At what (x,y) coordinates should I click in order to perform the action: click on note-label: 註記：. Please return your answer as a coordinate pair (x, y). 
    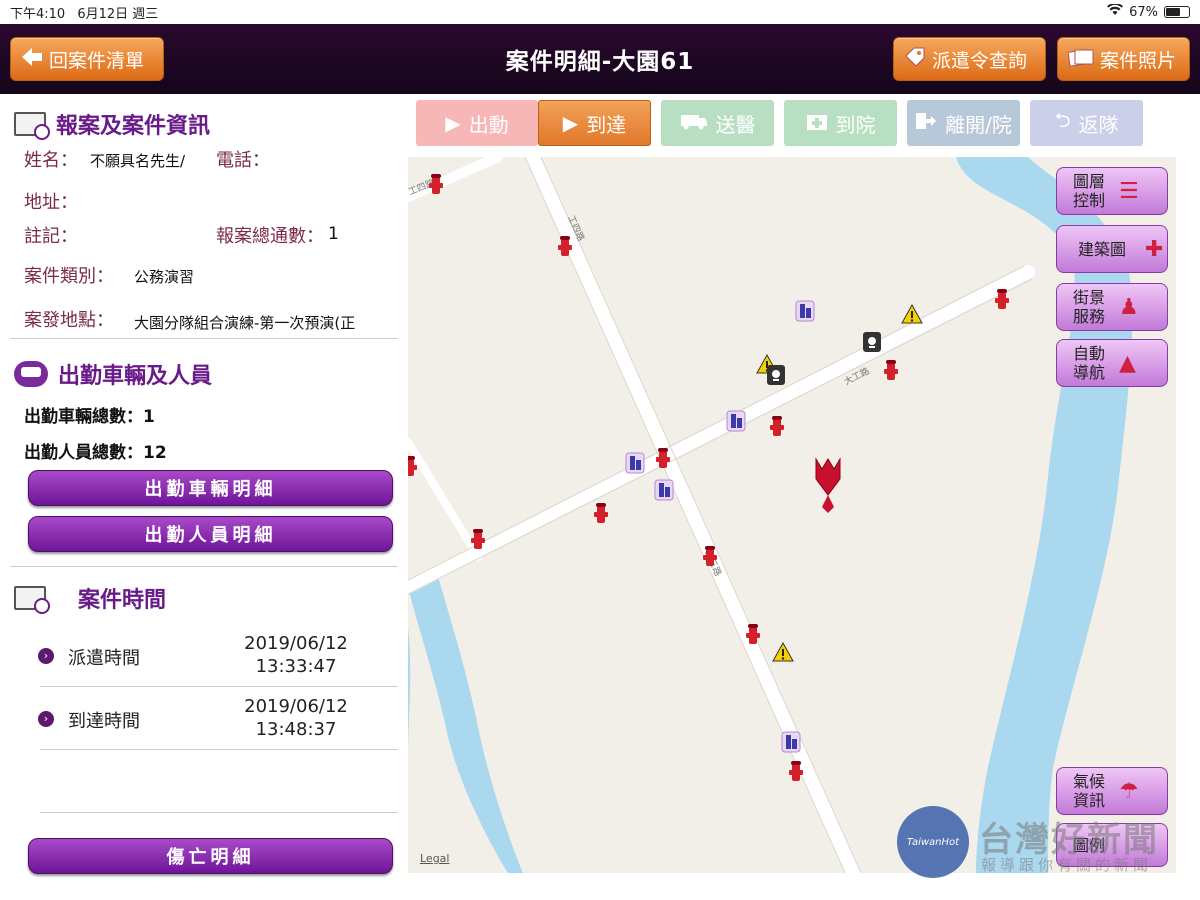
    Looking at the image, I should click on (51, 236).